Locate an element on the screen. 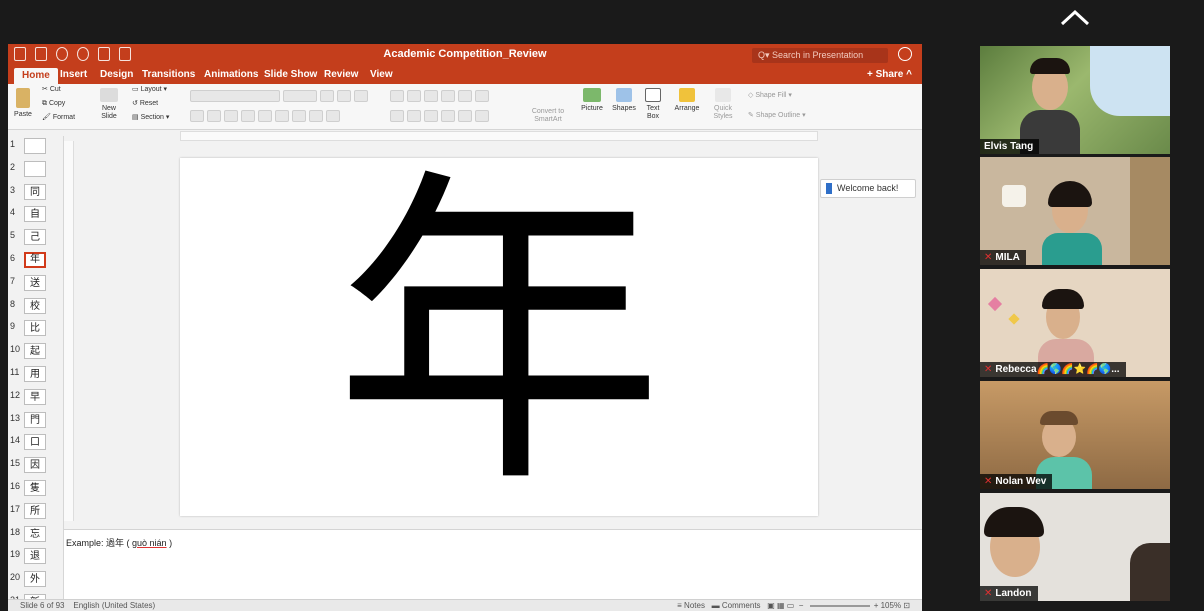  section-button: ▤ Section ▾ is located at coordinates (150, 118).